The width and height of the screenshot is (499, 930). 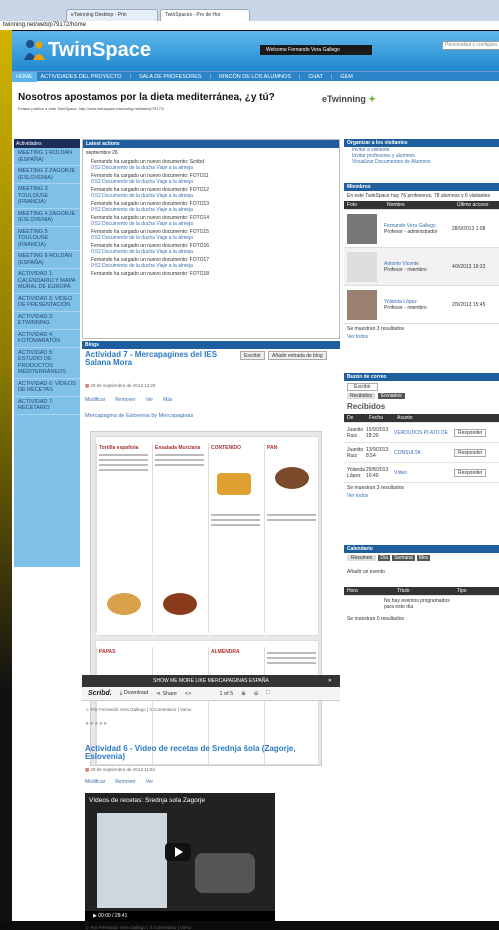 What do you see at coordinates (47, 196) in the screenshot?
I see `sidebar-item: MEETING 3 TOULOUSE (FRANCIA)` at bounding box center [47, 196].